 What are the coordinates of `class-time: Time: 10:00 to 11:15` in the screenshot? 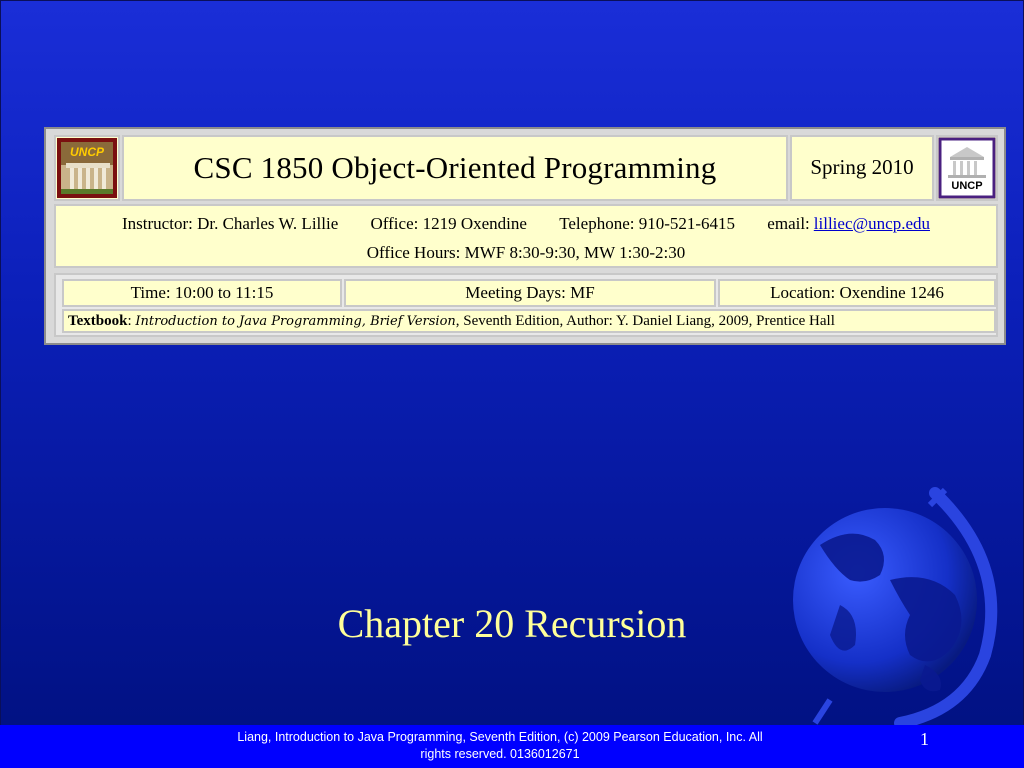 It's located at (202, 293).